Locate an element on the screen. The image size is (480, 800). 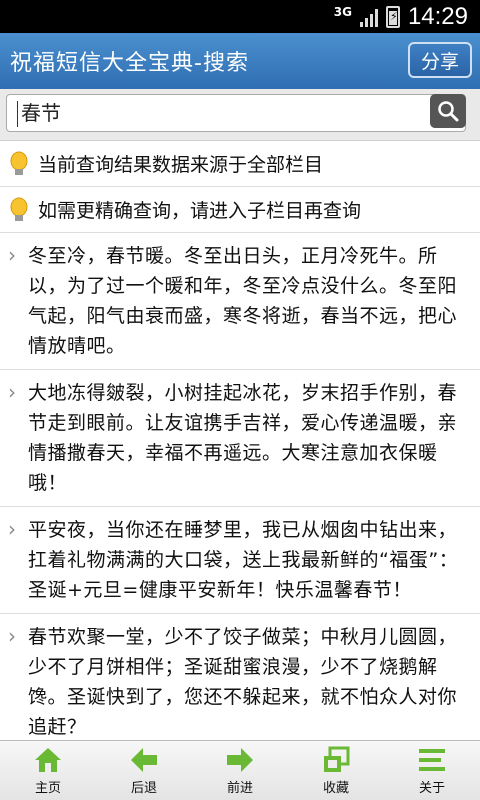
nav-back: 后退 is located at coordinates (144, 770).